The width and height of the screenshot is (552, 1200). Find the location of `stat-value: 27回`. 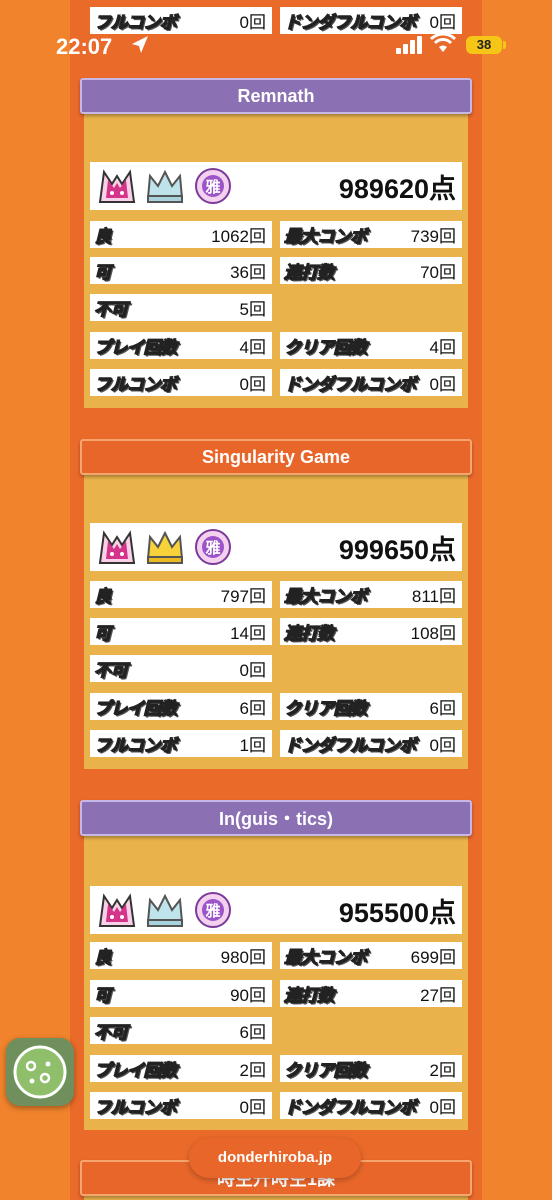

stat-value: 27回 is located at coordinates (438, 995).